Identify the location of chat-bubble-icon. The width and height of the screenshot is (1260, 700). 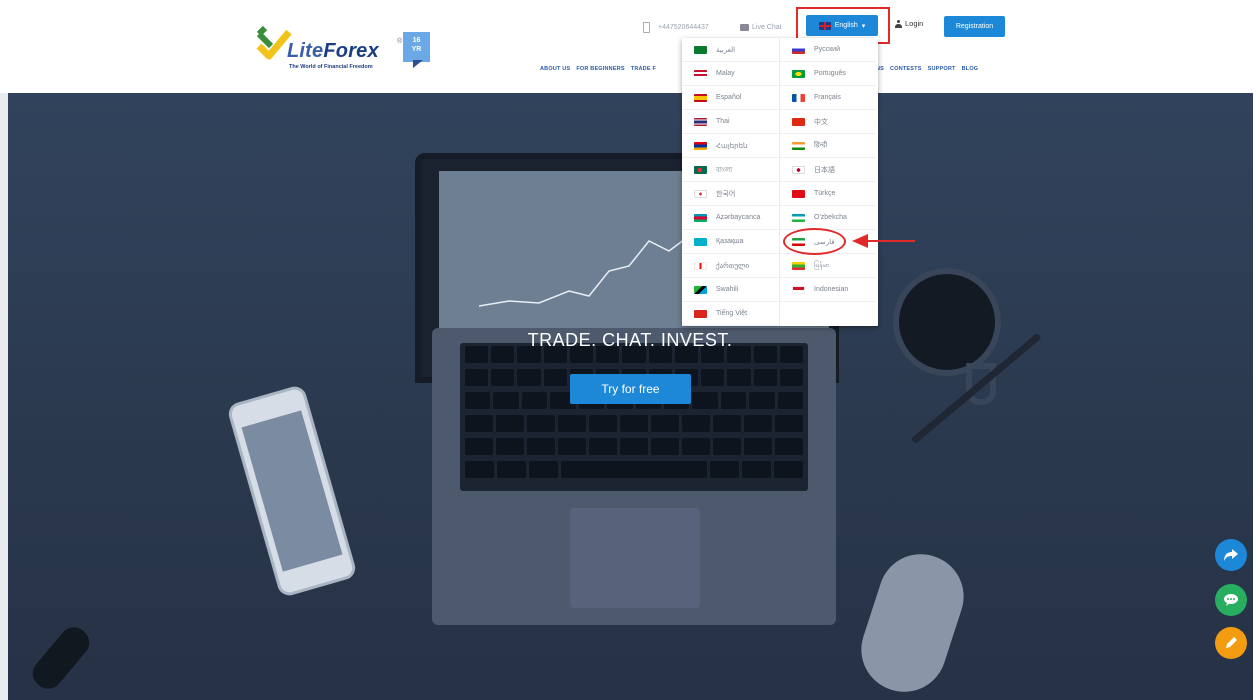
(1231, 600).